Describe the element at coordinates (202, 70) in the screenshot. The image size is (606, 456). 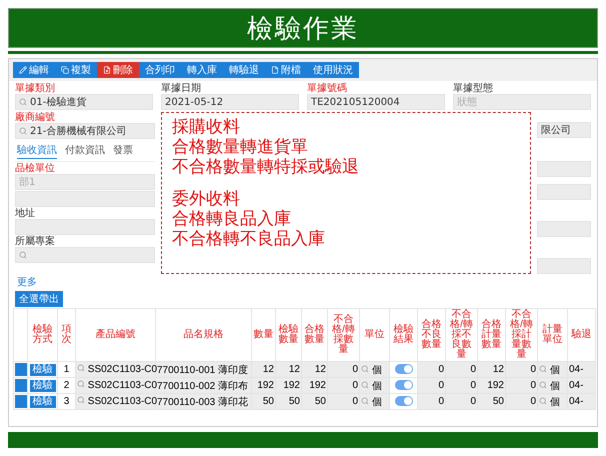
I see `toolbar-button: 轉入庫` at that location.